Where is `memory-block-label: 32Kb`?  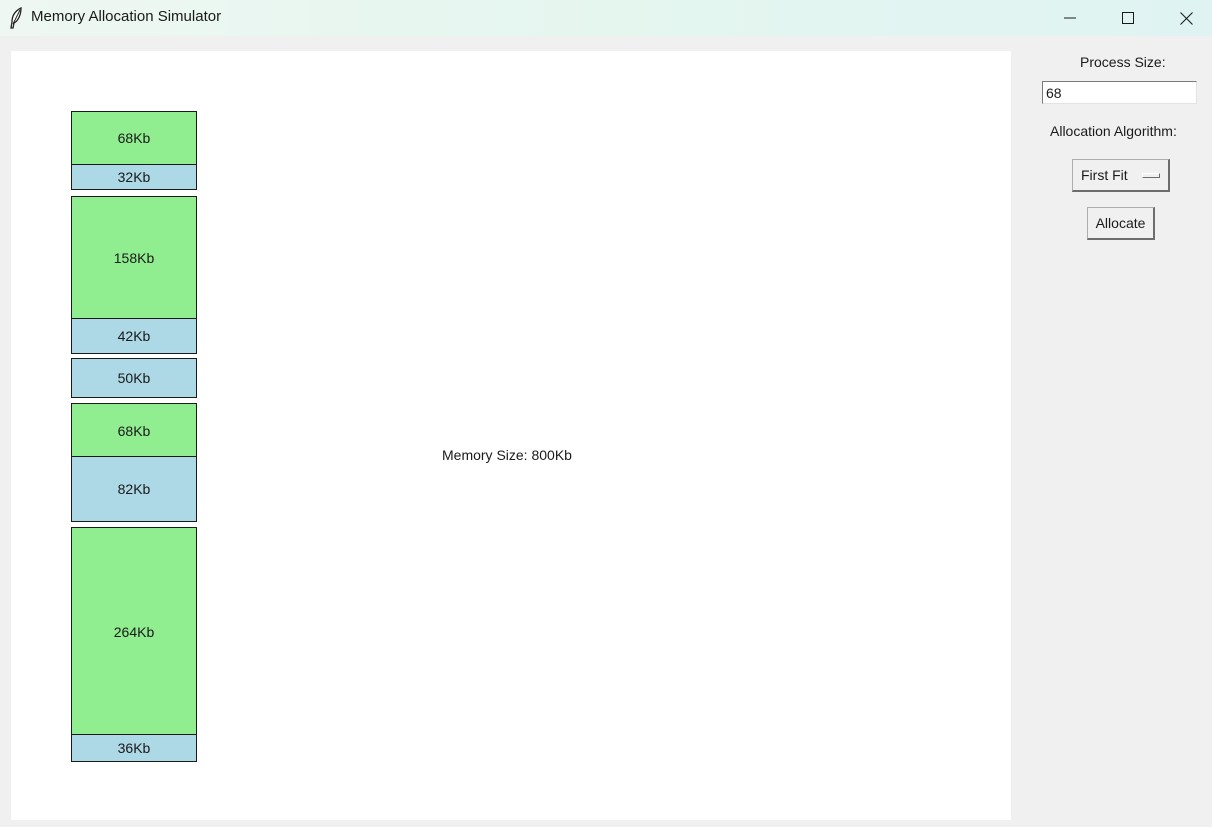 memory-block-label: 32Kb is located at coordinates (134, 177).